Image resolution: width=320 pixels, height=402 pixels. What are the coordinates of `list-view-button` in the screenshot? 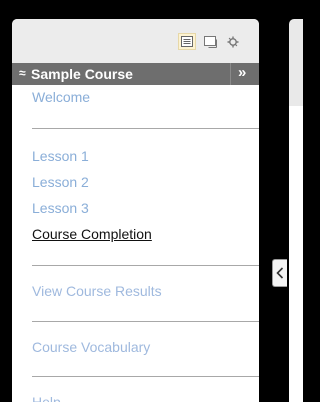 It's located at (187, 41).